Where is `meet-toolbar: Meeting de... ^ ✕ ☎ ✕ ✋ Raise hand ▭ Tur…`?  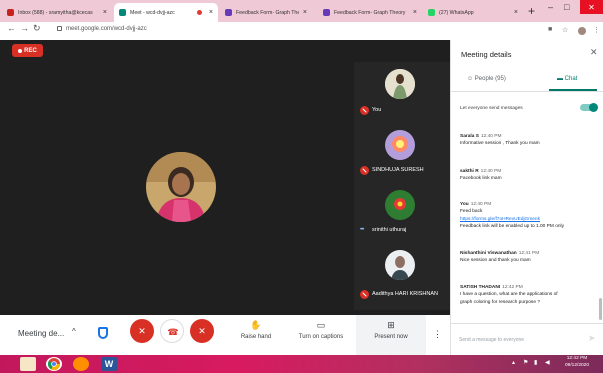 meet-toolbar: Meeting de... ^ ✕ ☎ ✕ ✋ Raise hand ▭ Tur… is located at coordinates (225, 335).